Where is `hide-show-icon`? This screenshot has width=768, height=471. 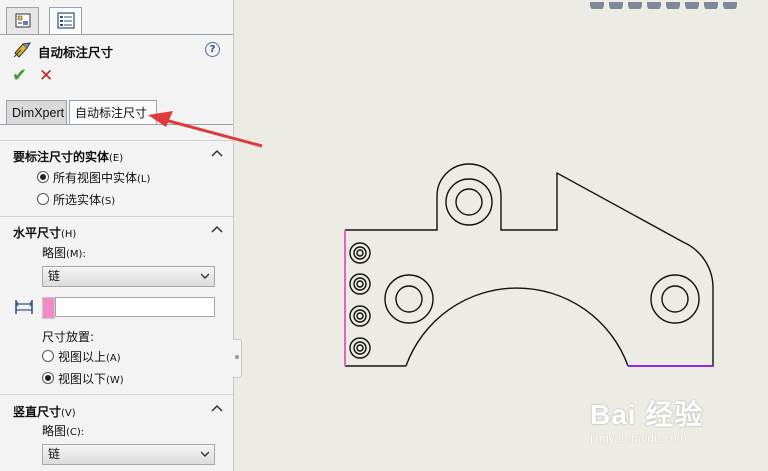
hide-show-icon is located at coordinates (711, 5).